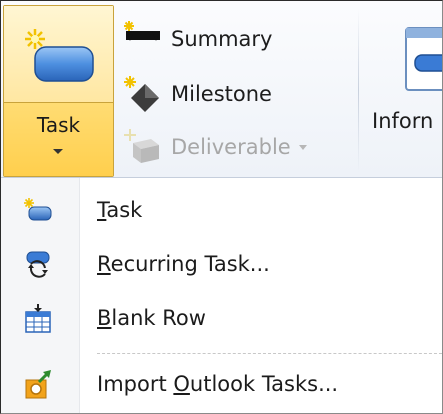  What do you see at coordinates (424, 59) in the screenshot?
I see `information-icon` at bounding box center [424, 59].